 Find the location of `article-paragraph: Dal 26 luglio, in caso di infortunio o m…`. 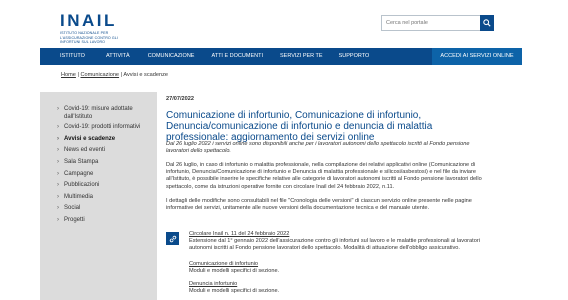

article-paragraph: Dal 26 luglio, in caso di infortunio o m… is located at coordinates (324, 176).